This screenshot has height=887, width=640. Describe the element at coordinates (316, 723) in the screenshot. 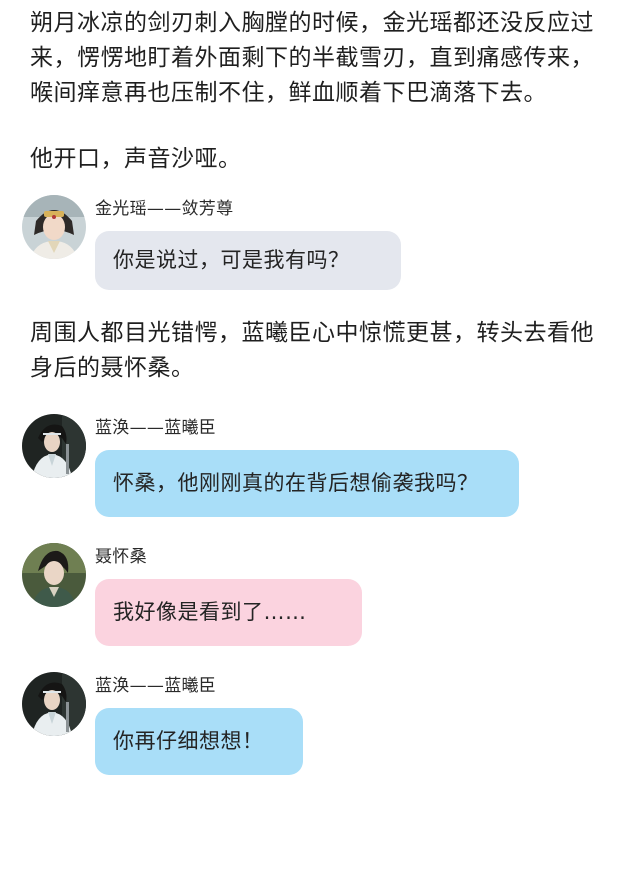

I see `chat-message: 蓝涣——蓝曦臣 你再仔细想想！` at that location.